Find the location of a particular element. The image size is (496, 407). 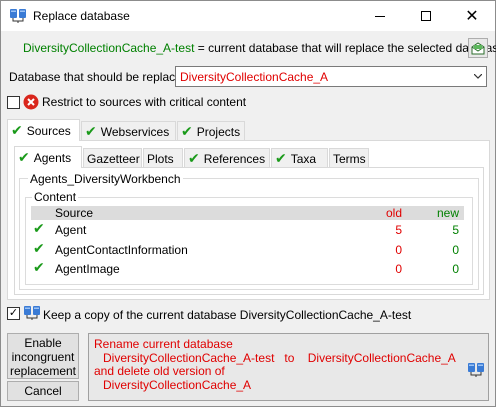

title-bar: Replace database ✕ is located at coordinates (248, 16).